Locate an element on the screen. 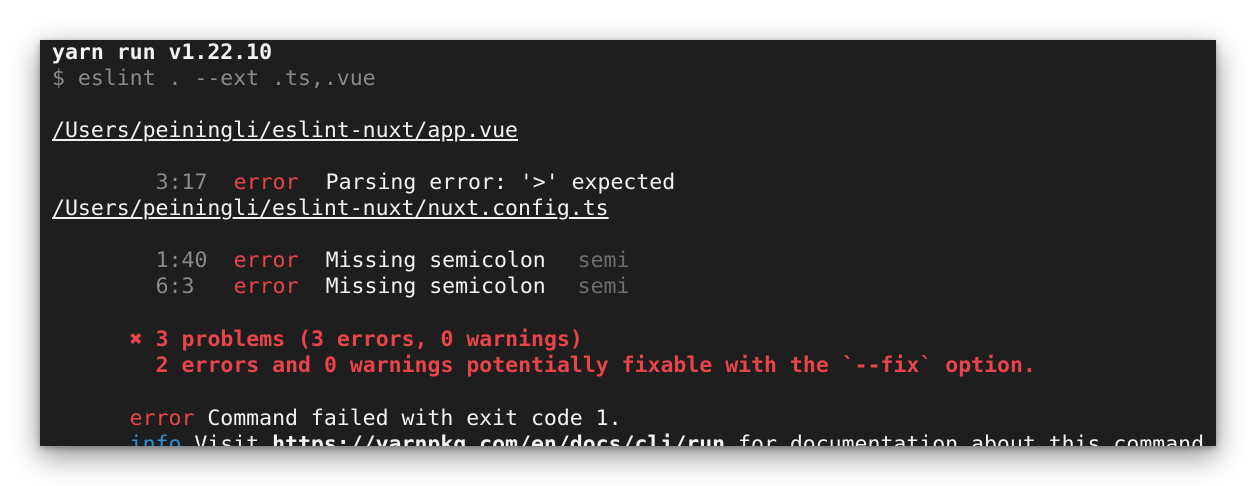 The width and height of the screenshot is (1256, 486). command-line: $ eslint . --ext .ts,.vue is located at coordinates (214, 78).